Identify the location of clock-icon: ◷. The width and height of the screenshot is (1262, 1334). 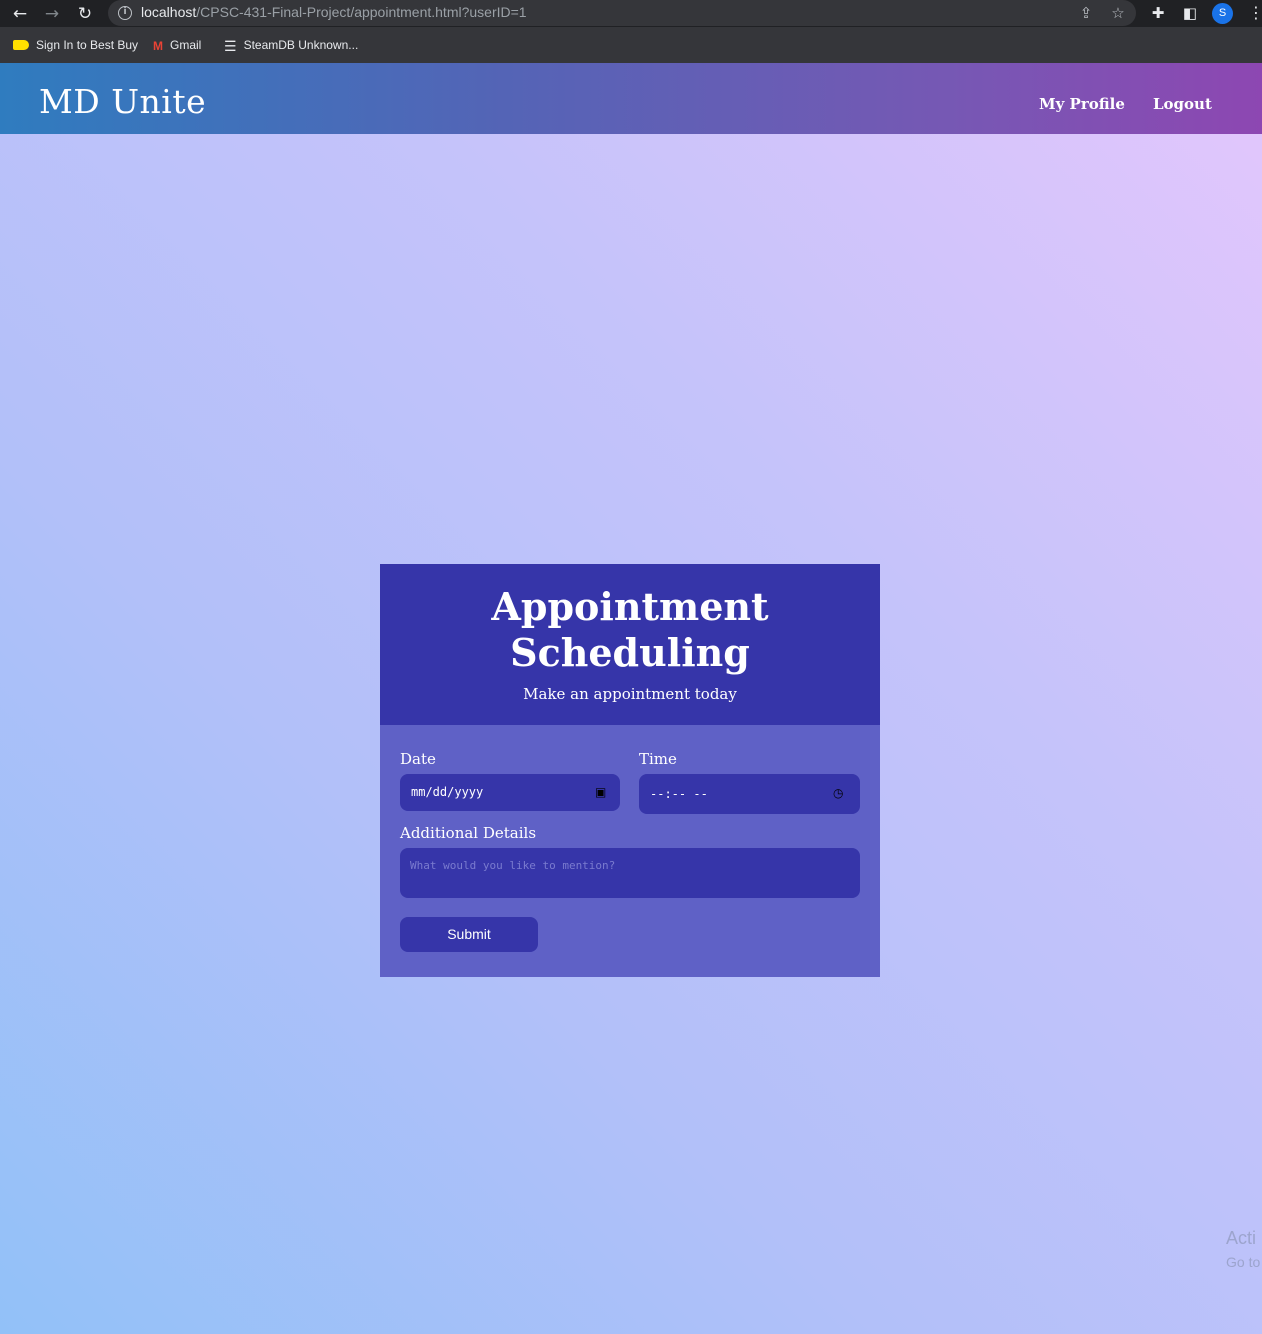
(838, 793).